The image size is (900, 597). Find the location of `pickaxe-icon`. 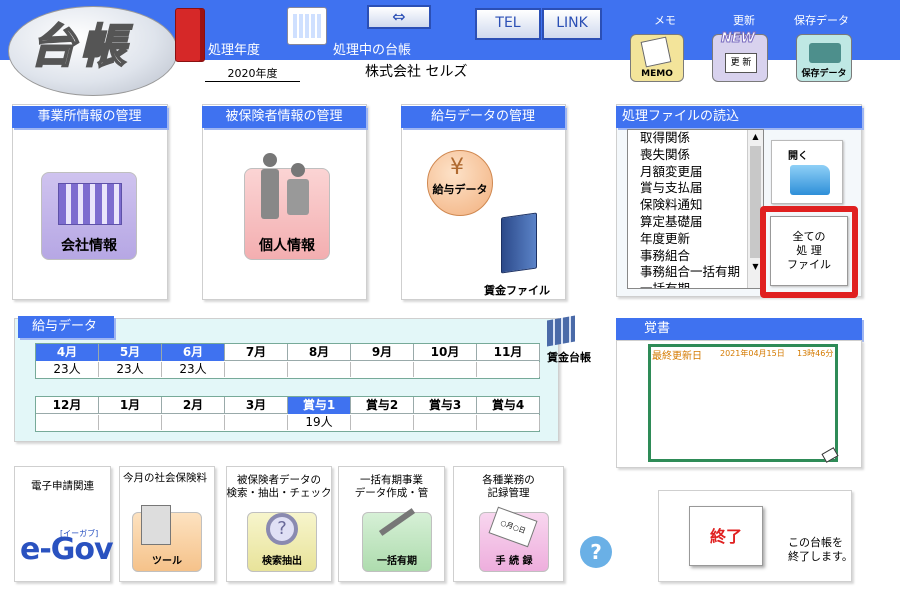

pickaxe-icon is located at coordinates (397, 522).